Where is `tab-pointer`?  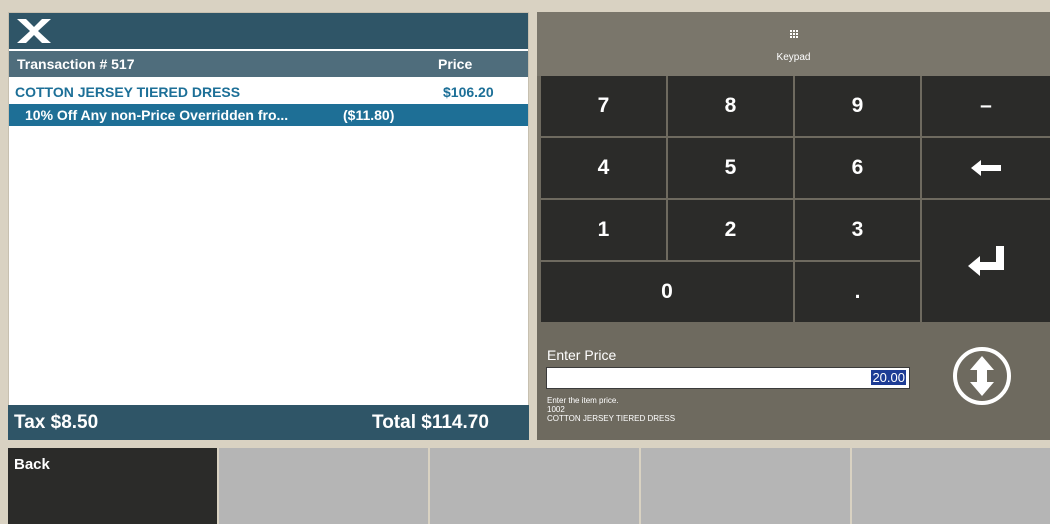 tab-pointer is located at coordinates (796, 72).